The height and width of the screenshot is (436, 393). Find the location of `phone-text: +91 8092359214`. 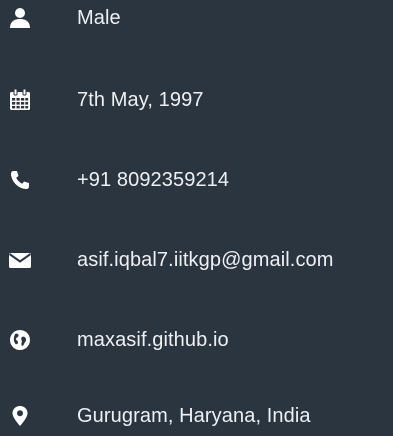

phone-text: +91 8092359214 is located at coordinates (153, 180).